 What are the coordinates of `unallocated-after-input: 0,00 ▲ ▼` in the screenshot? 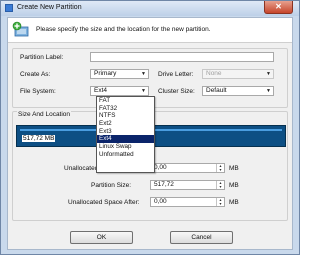 It's located at (187, 202).